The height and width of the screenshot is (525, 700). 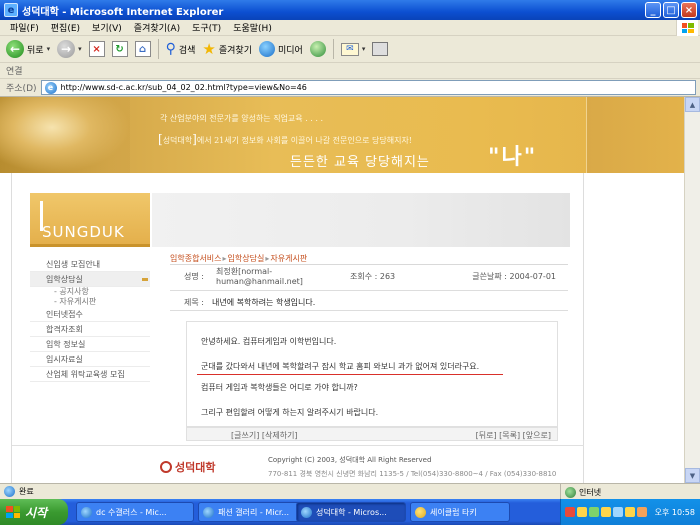 What do you see at coordinates (15, 49) in the screenshot?
I see `back-arrow-icon: ←` at bounding box center [15, 49].